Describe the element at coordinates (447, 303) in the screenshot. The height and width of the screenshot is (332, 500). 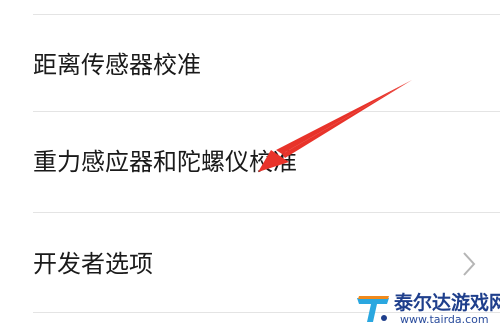
I see `watermark-brand: 泰尔达游戏网` at that location.